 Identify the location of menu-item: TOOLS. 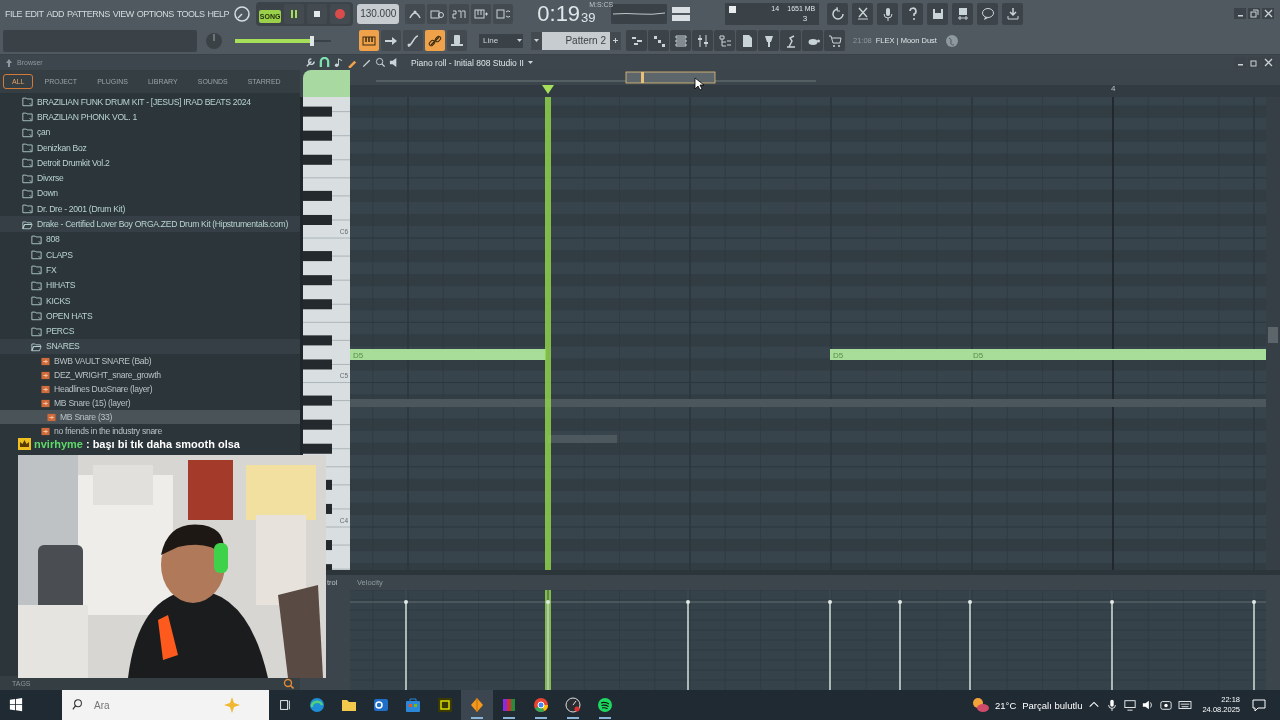
(190, 13).